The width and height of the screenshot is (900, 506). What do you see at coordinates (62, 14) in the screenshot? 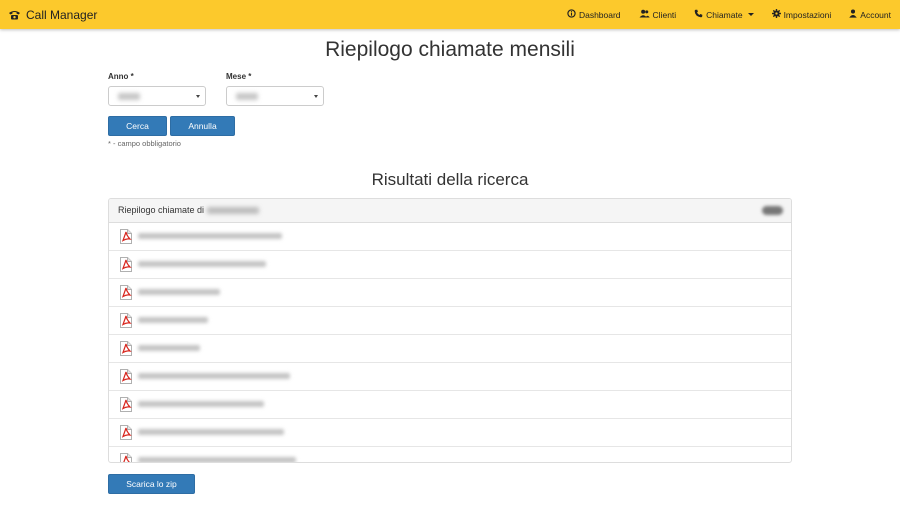
I see `brand-title: Call Manager` at bounding box center [62, 14].